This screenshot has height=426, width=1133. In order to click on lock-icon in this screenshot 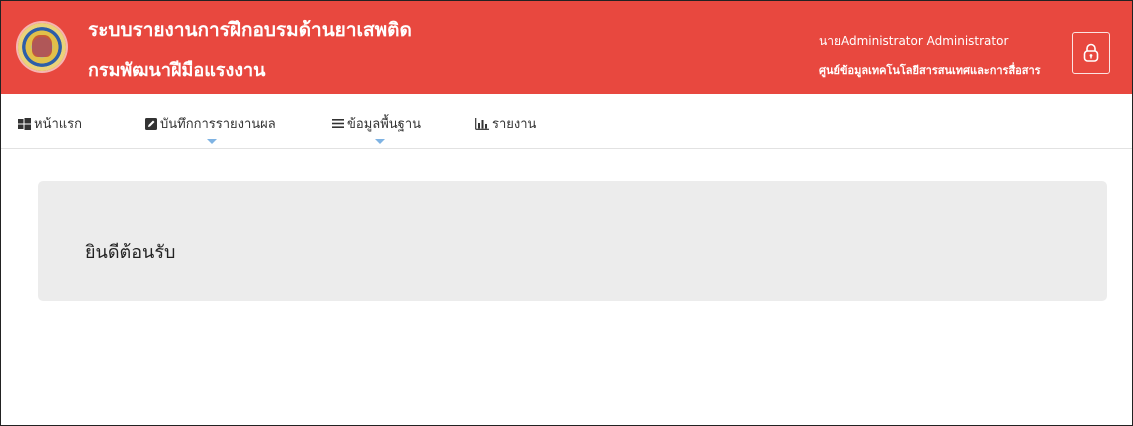, I will do `click(1091, 52)`.